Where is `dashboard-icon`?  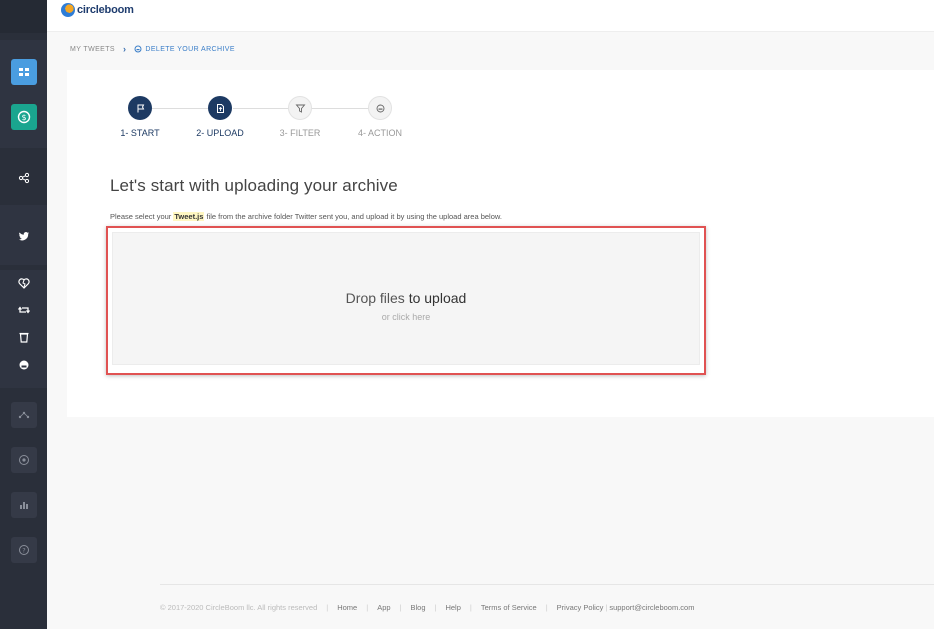
dashboard-icon is located at coordinates (24, 72).